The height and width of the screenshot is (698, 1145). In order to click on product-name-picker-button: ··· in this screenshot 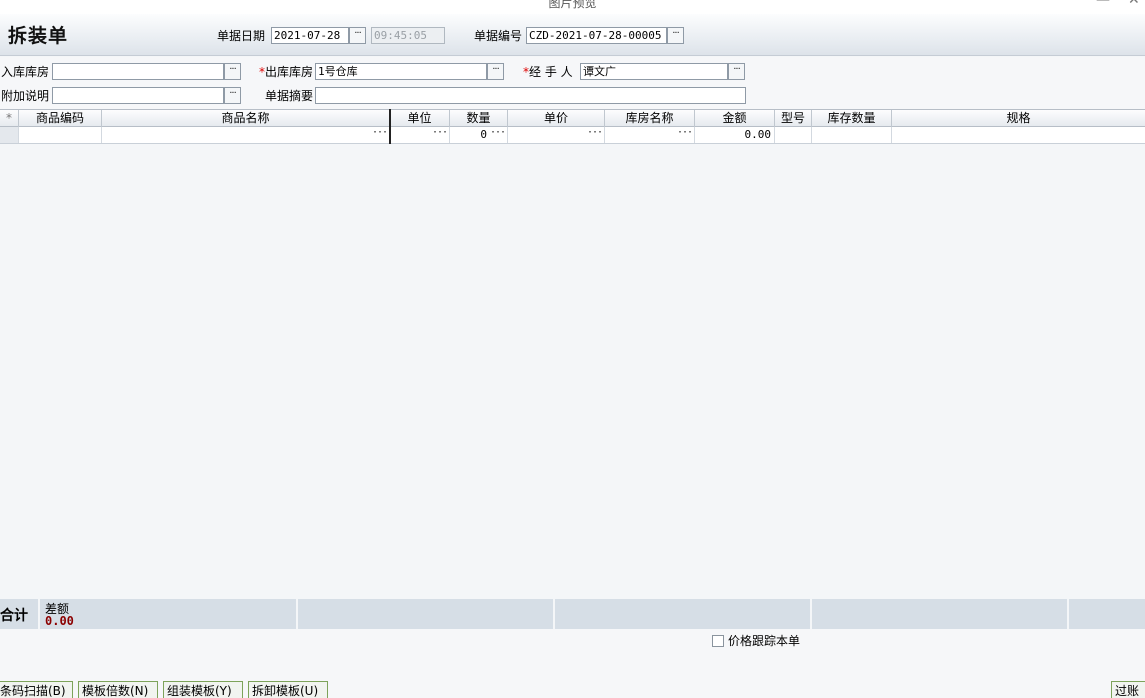, I will do `click(380, 133)`.